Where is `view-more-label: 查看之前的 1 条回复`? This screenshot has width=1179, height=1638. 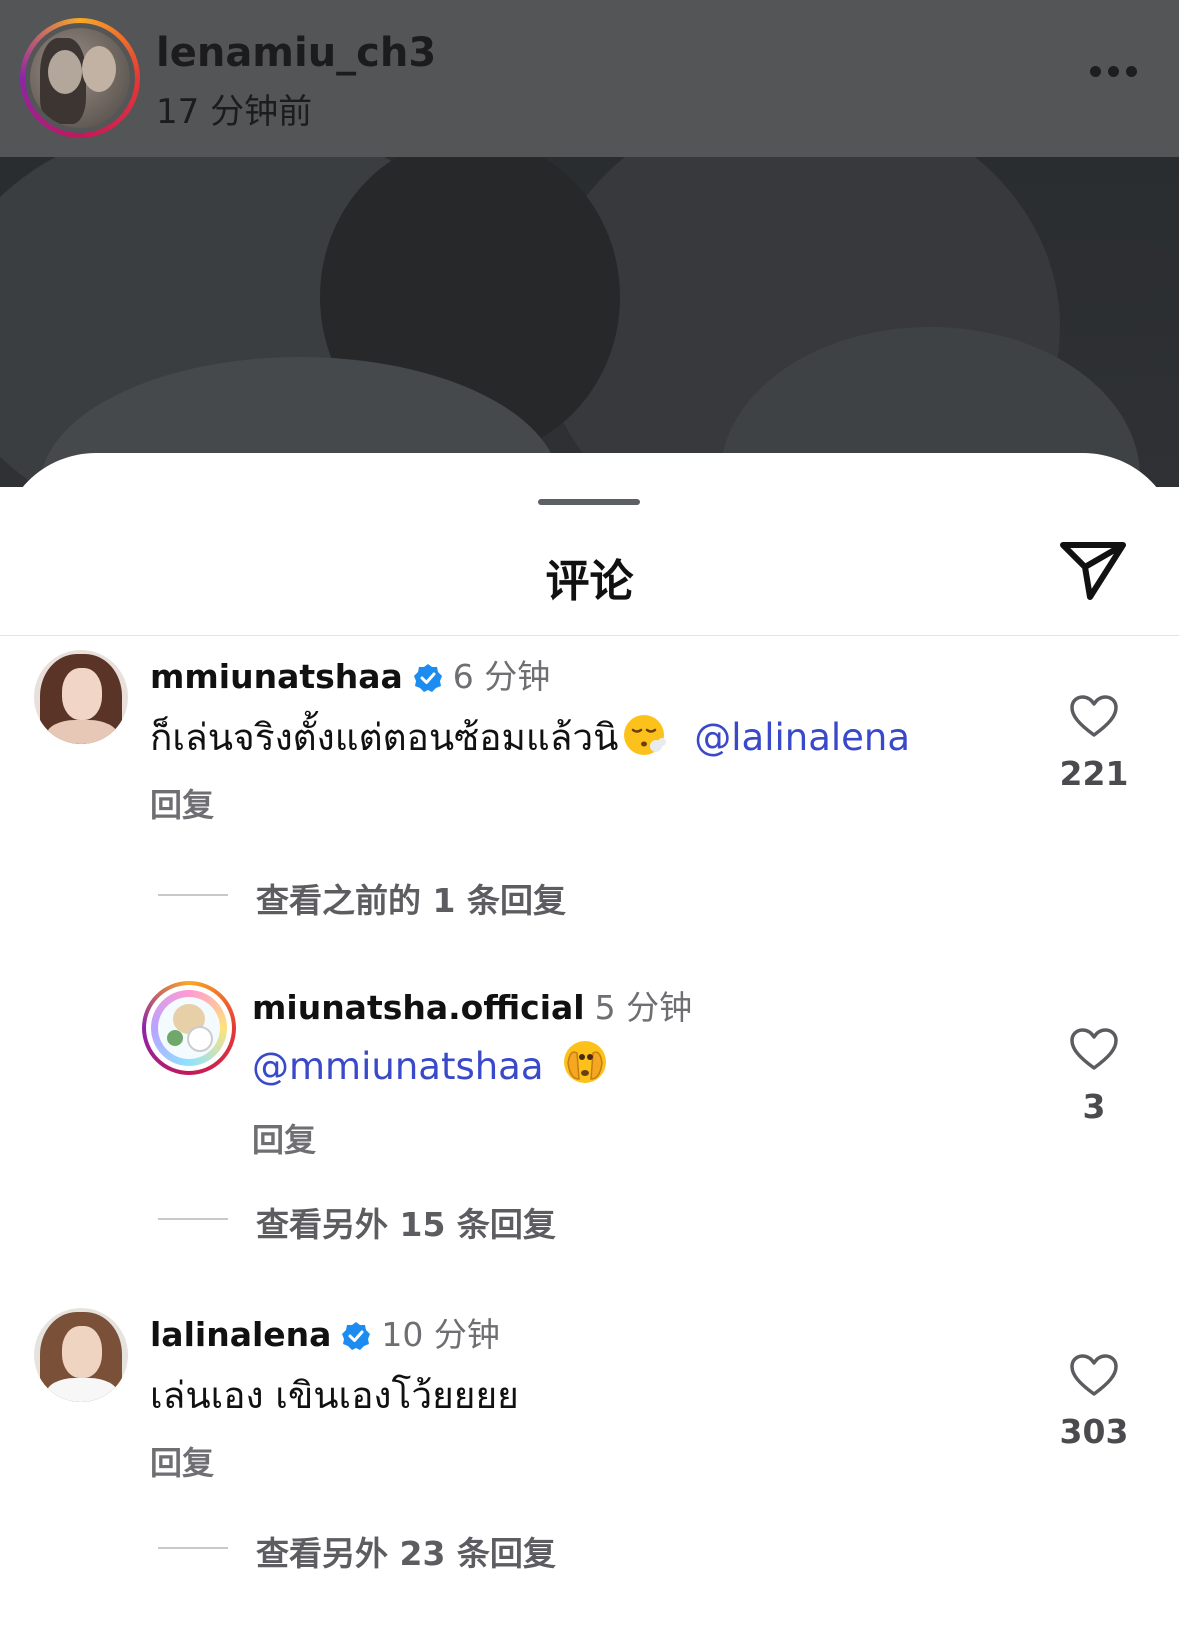 view-more-label: 查看之前的 1 条回复 is located at coordinates (411, 898).